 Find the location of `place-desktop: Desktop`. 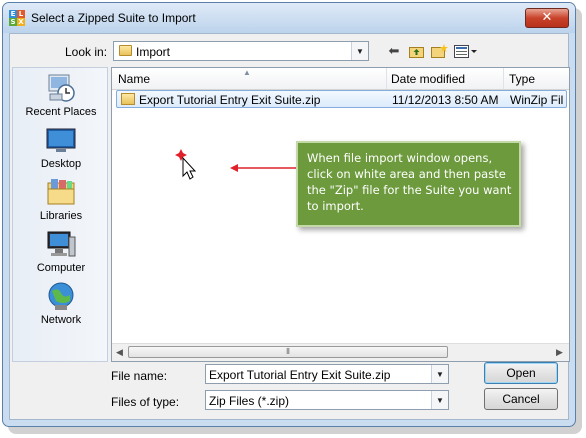

place-desktop: Desktop is located at coordinates (61, 147).